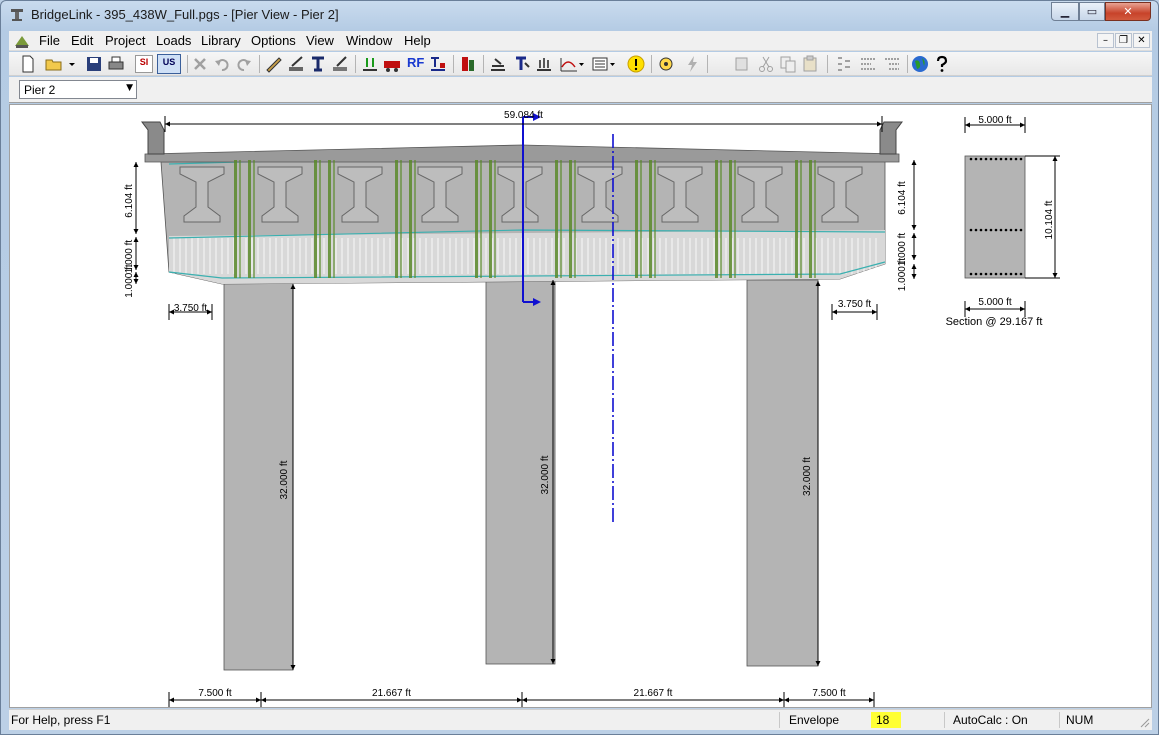 This screenshot has width=1159, height=735. What do you see at coordinates (871, 700) in the screenshot?
I see `bottom-dim-4-arrow-right` at bounding box center [871, 700].